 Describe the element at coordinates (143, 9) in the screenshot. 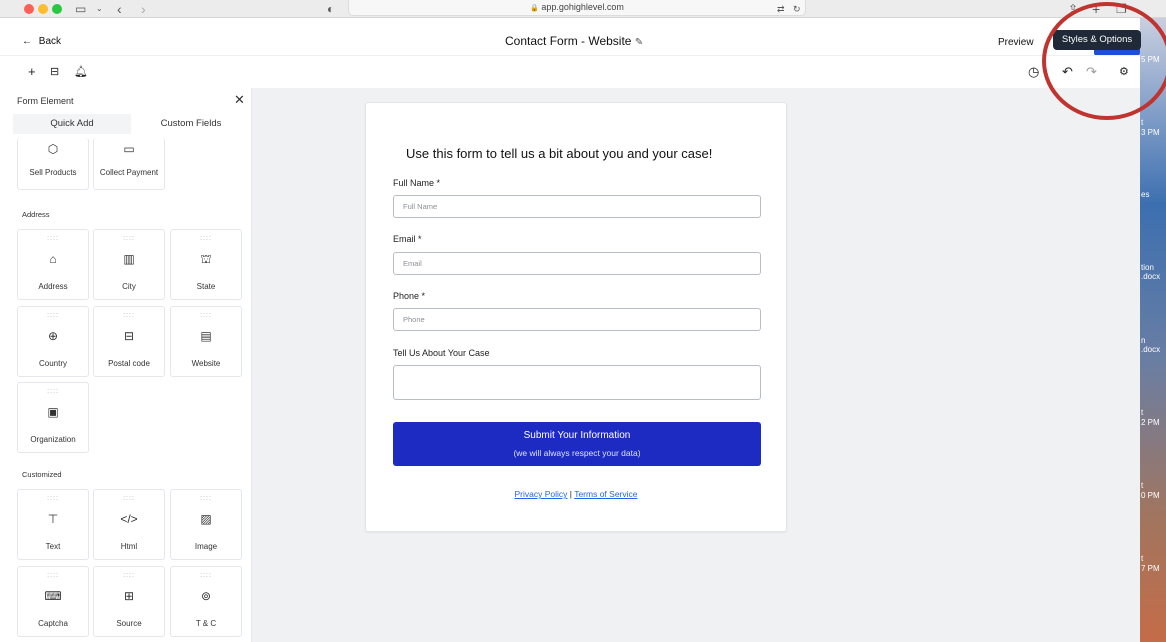

I see `browser-forward-icon: ›` at that location.